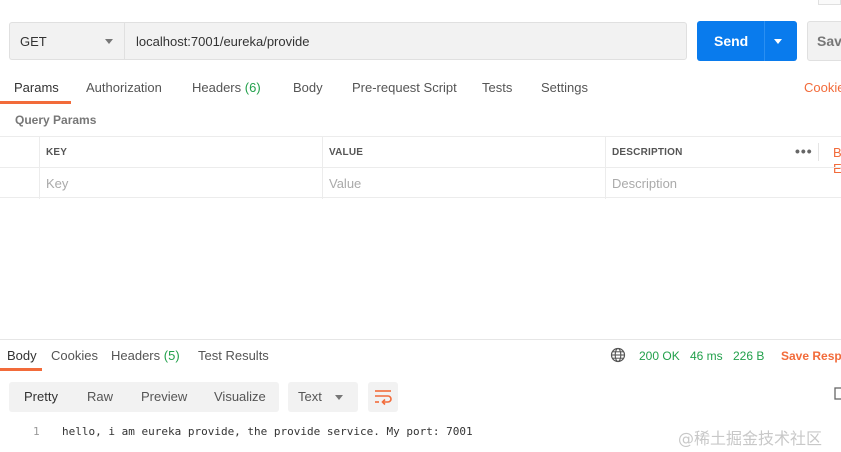 The width and height of the screenshot is (841, 452). I want to click on language-label: Text, so click(310, 396).